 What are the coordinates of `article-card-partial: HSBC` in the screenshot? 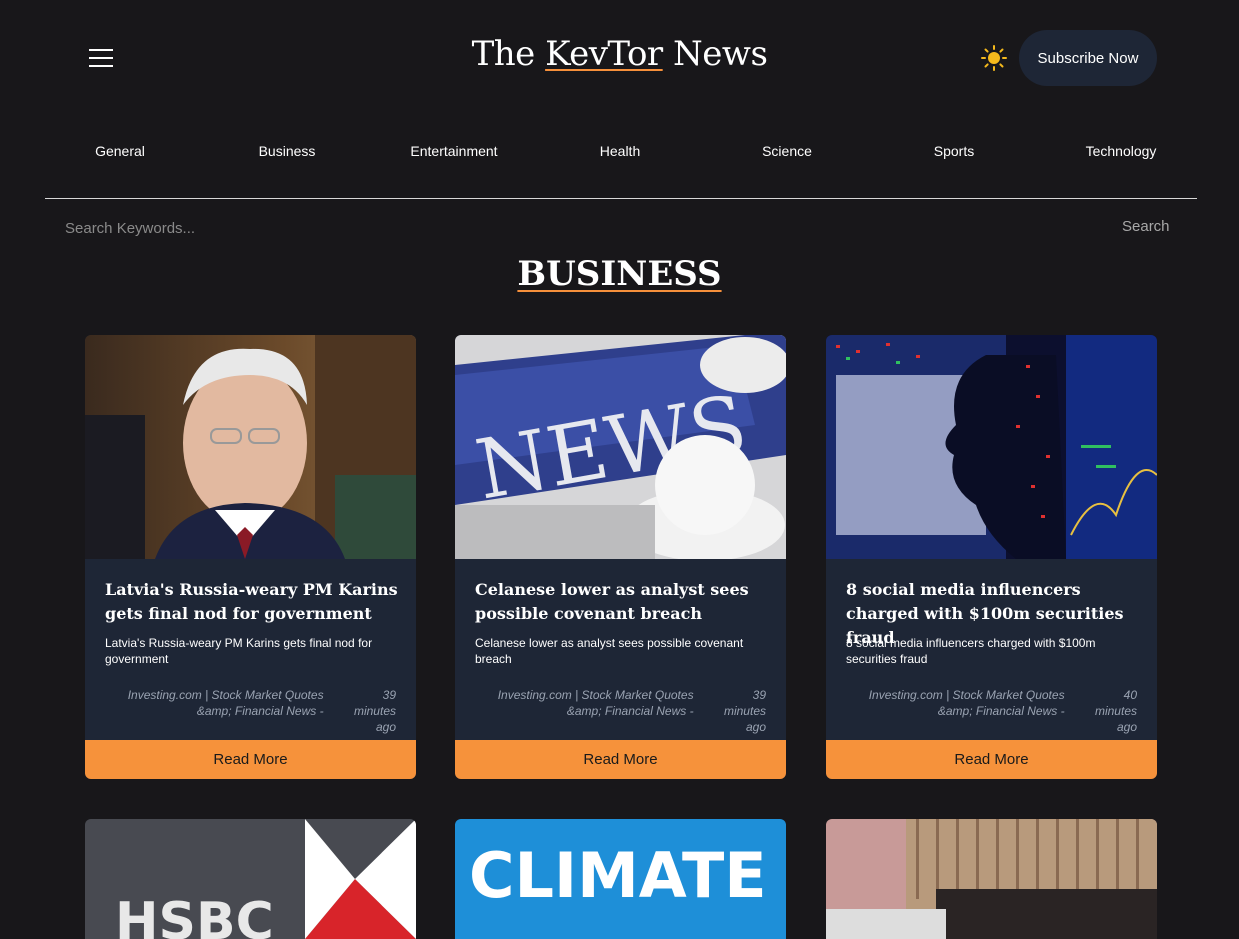 It's located at (250, 879).